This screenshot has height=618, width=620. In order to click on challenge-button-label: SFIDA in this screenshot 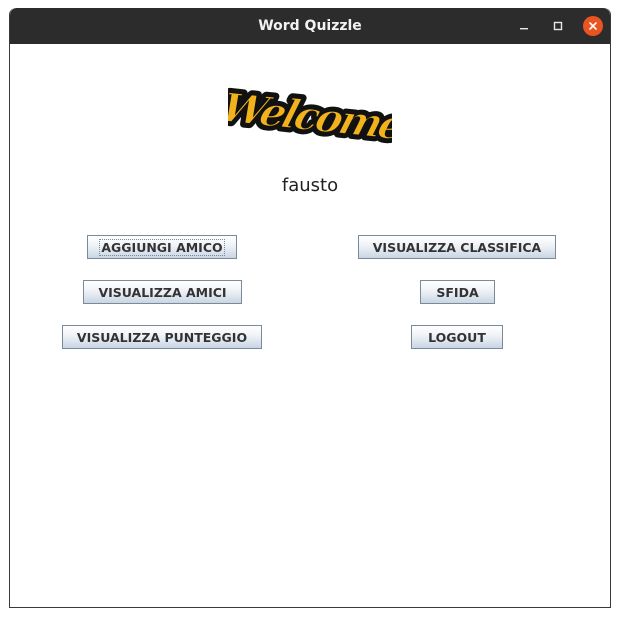, I will do `click(457, 292)`.